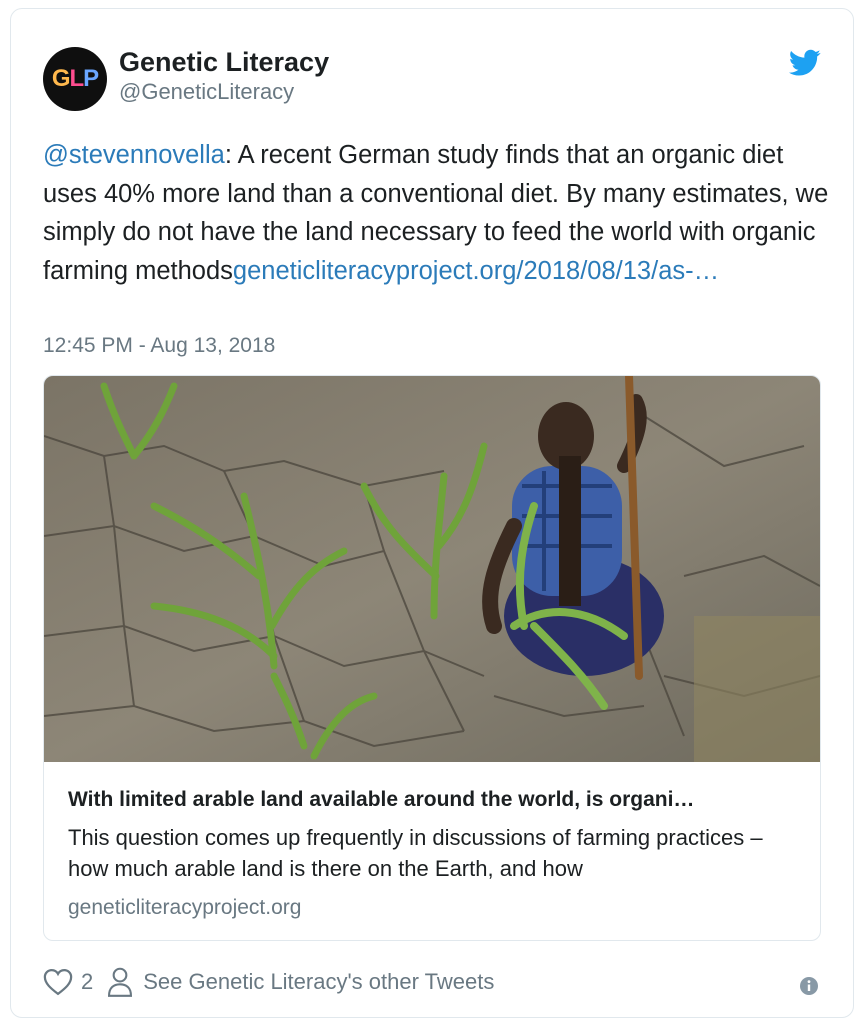 The image size is (866, 1030). Describe the element at coordinates (206, 92) in the screenshot. I see `author-handle: @GeneticLiteracy` at that location.